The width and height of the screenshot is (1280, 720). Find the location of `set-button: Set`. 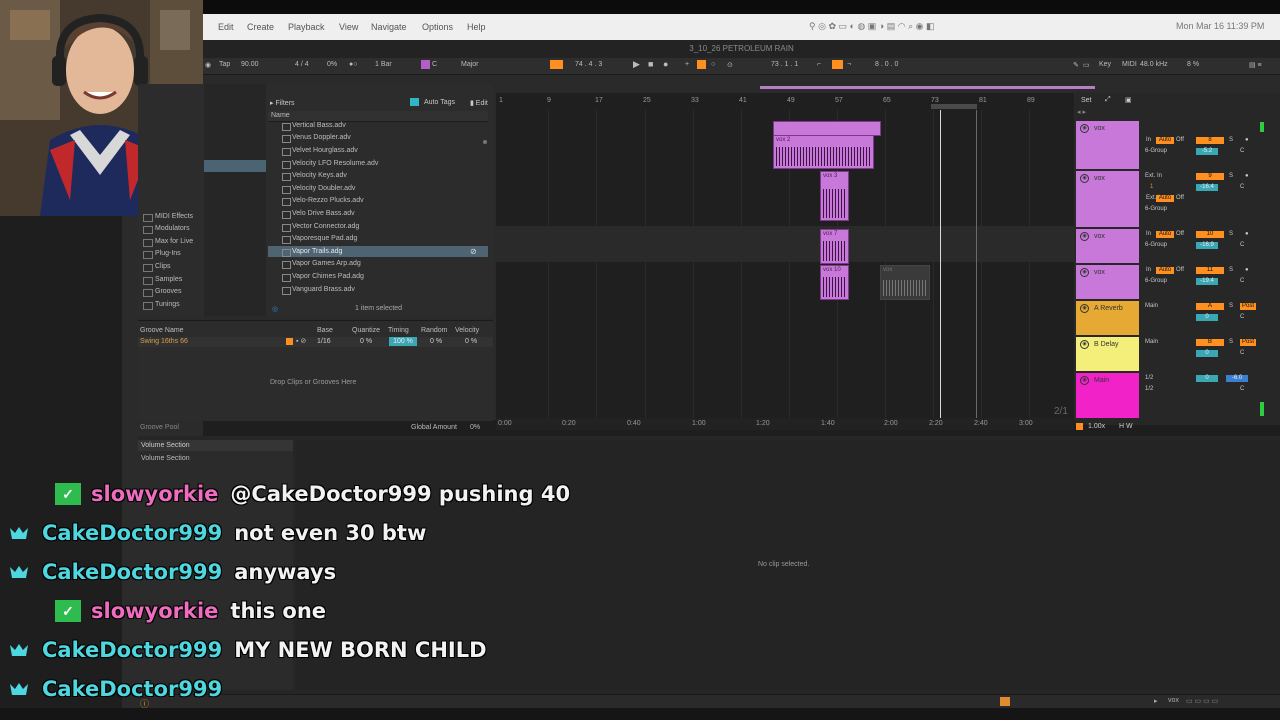

set-button: Set is located at coordinates (1086, 100).